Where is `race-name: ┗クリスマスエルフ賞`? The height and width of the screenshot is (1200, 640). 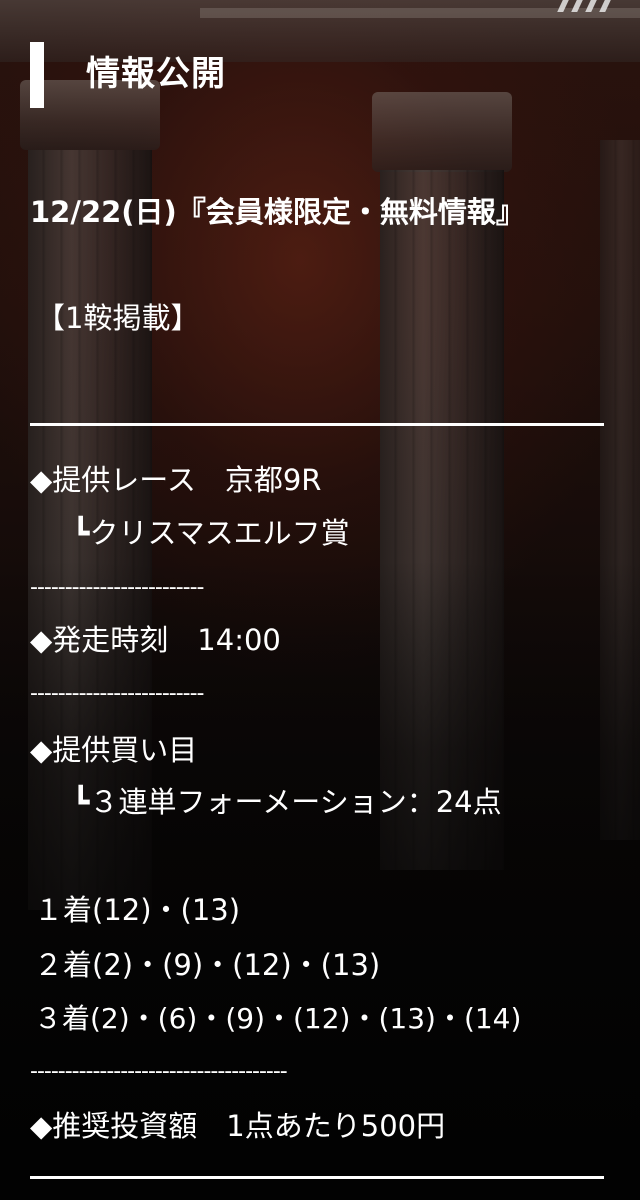 race-name: ┗クリスマスエルフ賞 is located at coordinates (211, 533).